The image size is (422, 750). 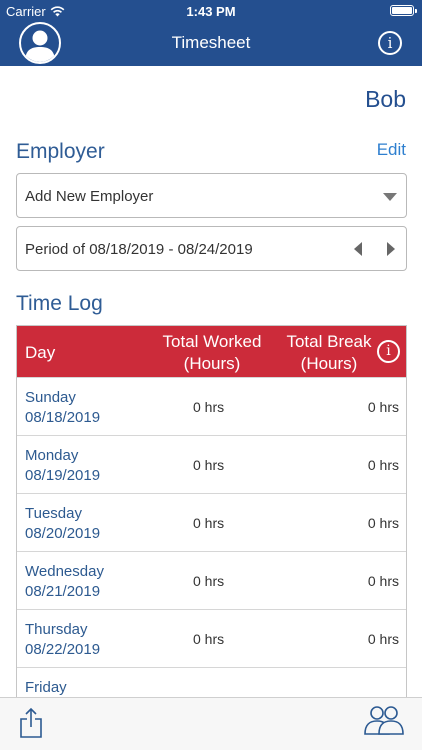 I want to click on employer-select-value: Add New Employer, so click(x=89, y=196).